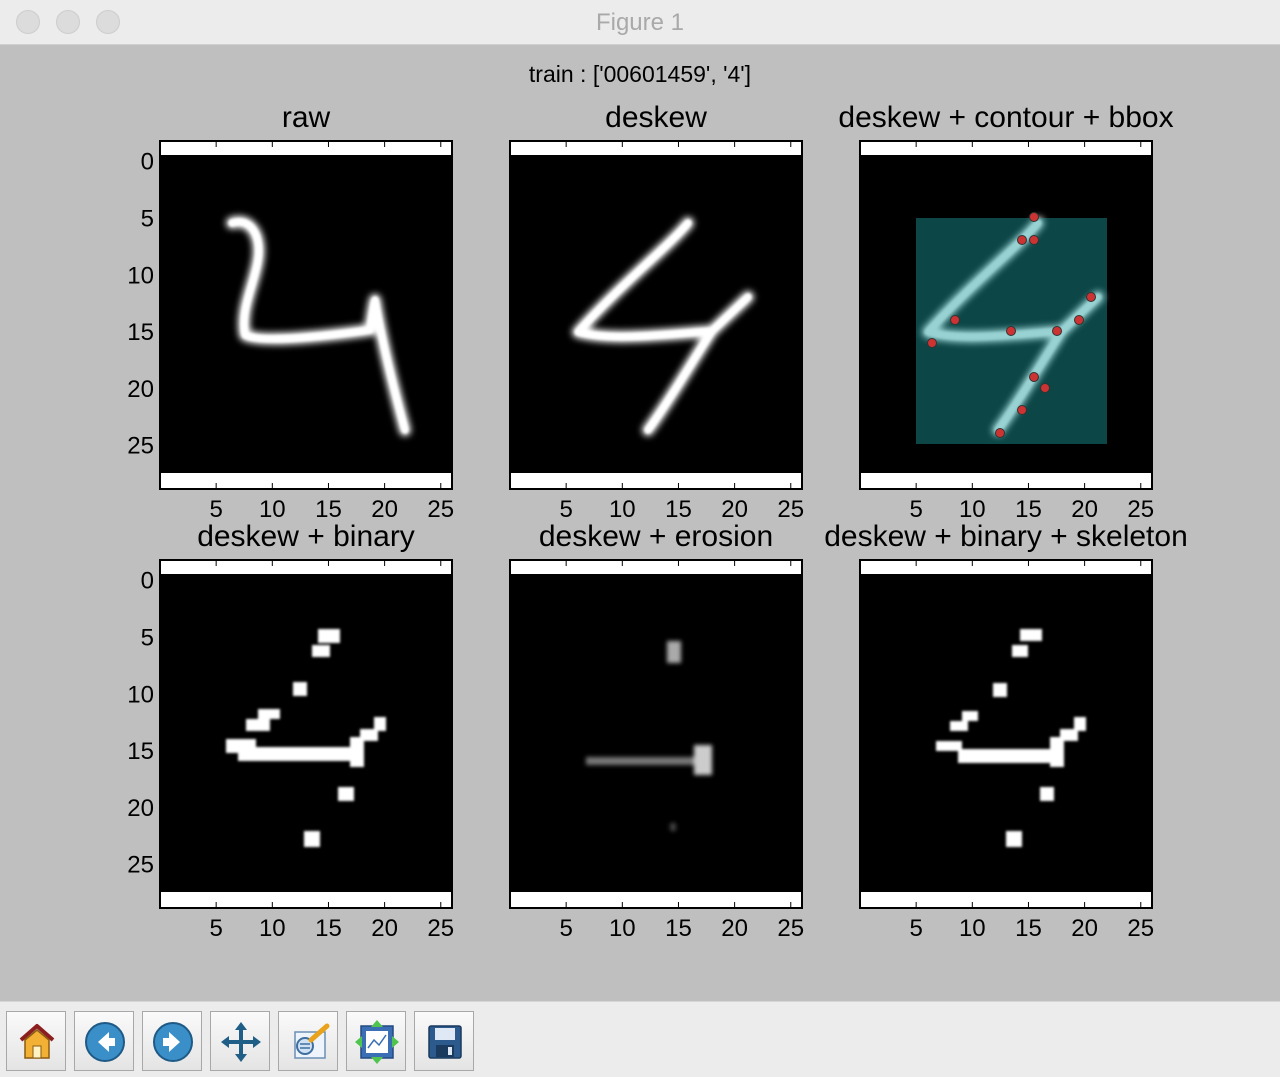  I want to click on panel-erosion, so click(656, 734).